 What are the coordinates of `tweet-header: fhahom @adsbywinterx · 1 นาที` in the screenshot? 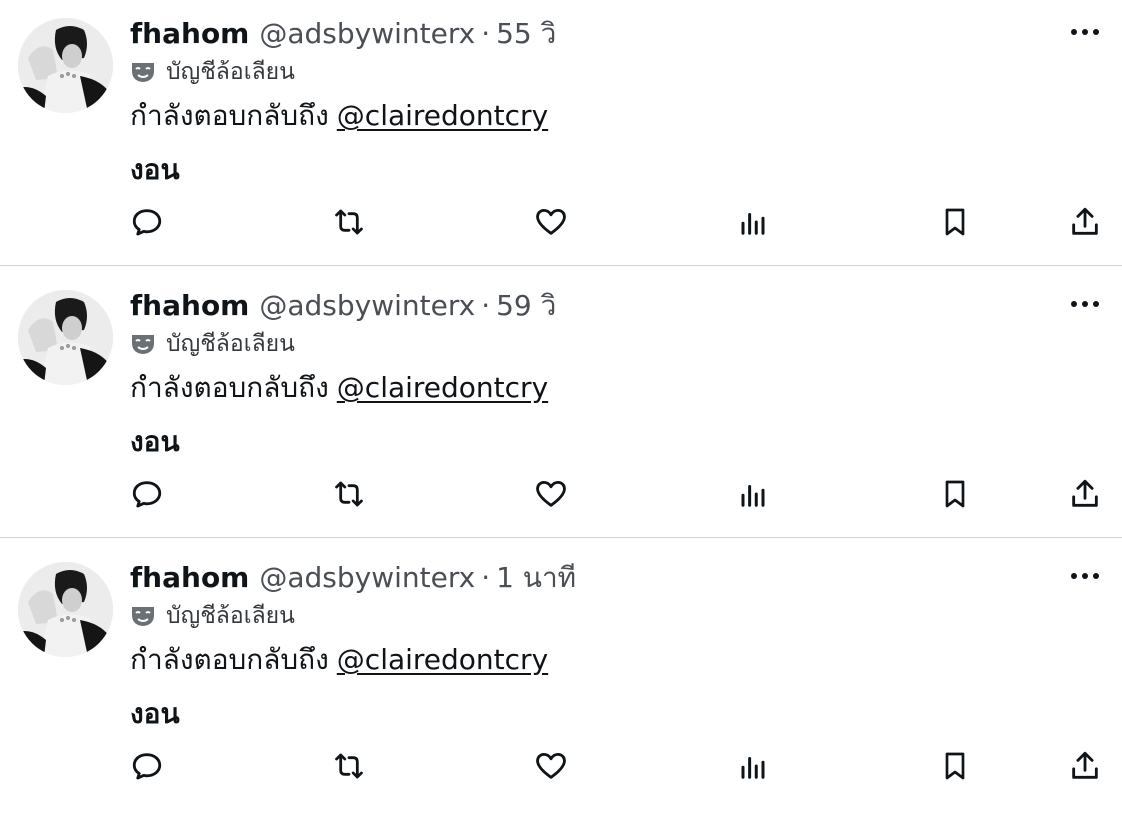 It's located at (353, 578).